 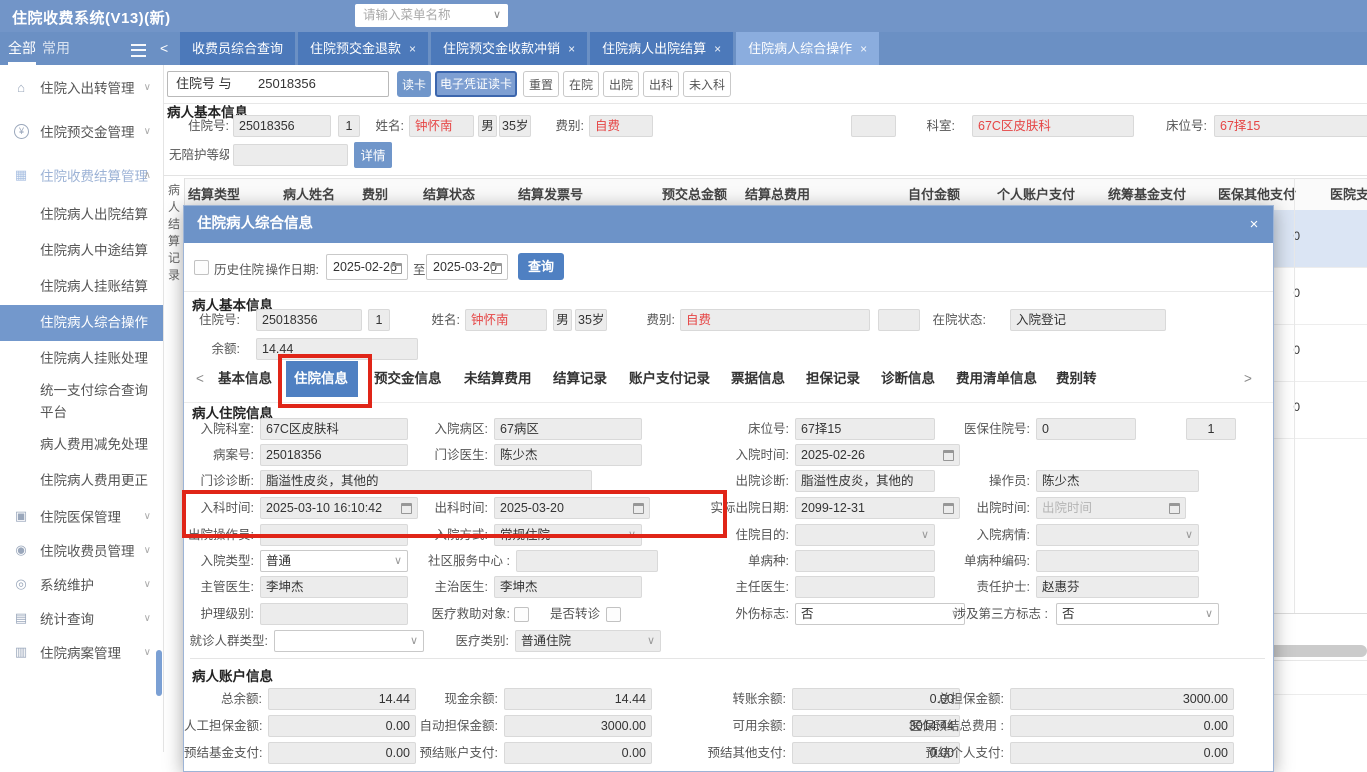 What do you see at coordinates (1111, 508) in the screenshot?
I see `discharge-time-field: 出院时间` at bounding box center [1111, 508].